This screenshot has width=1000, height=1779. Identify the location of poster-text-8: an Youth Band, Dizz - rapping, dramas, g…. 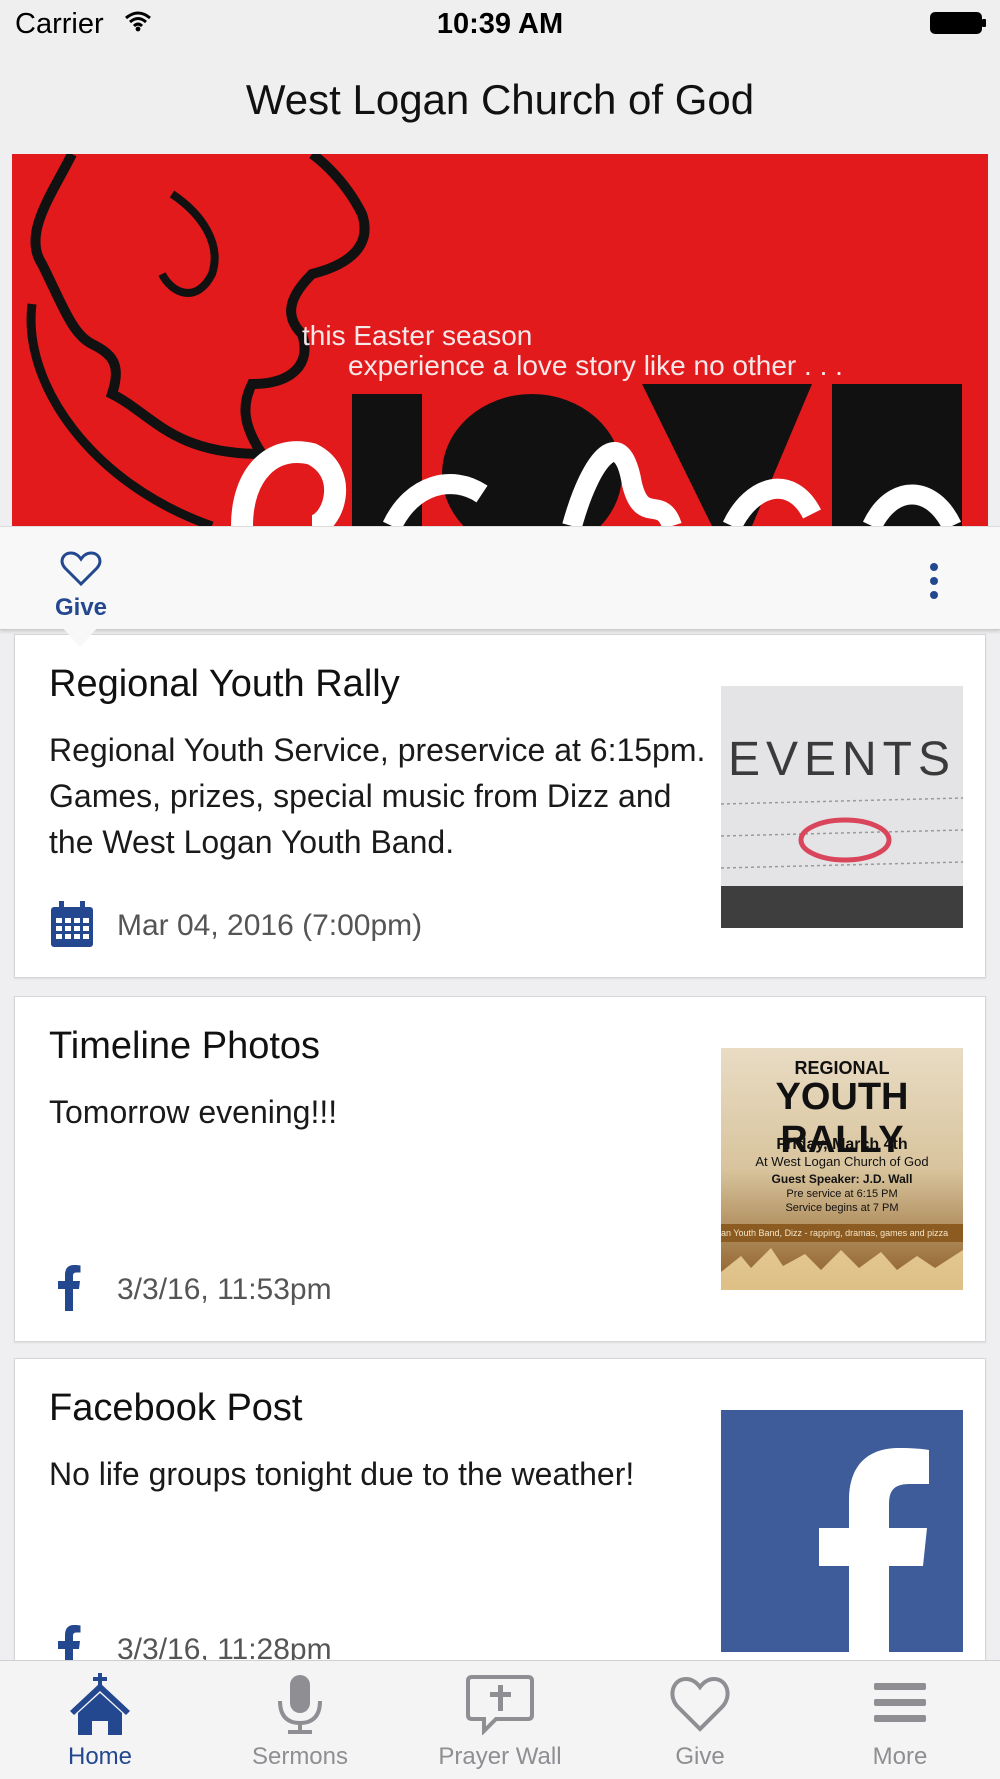
(842, 1233).